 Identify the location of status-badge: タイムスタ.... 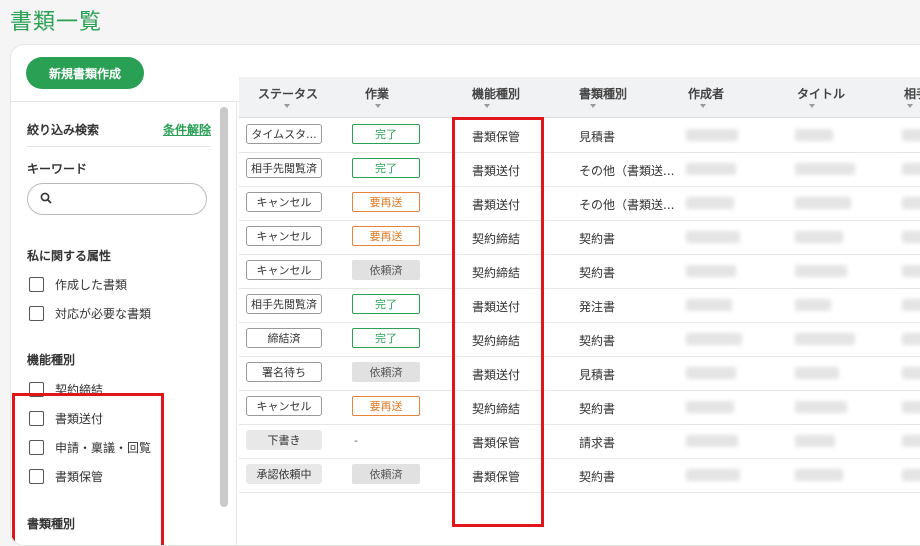
(284, 134).